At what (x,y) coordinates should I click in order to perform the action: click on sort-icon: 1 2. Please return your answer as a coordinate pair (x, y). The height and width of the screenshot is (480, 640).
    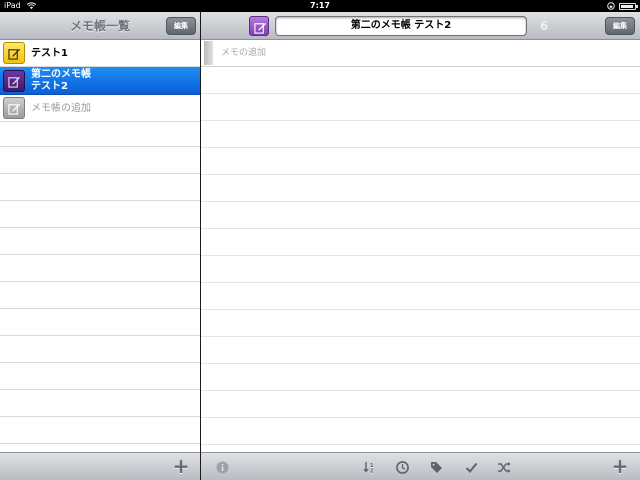
    Looking at the image, I should click on (370, 467).